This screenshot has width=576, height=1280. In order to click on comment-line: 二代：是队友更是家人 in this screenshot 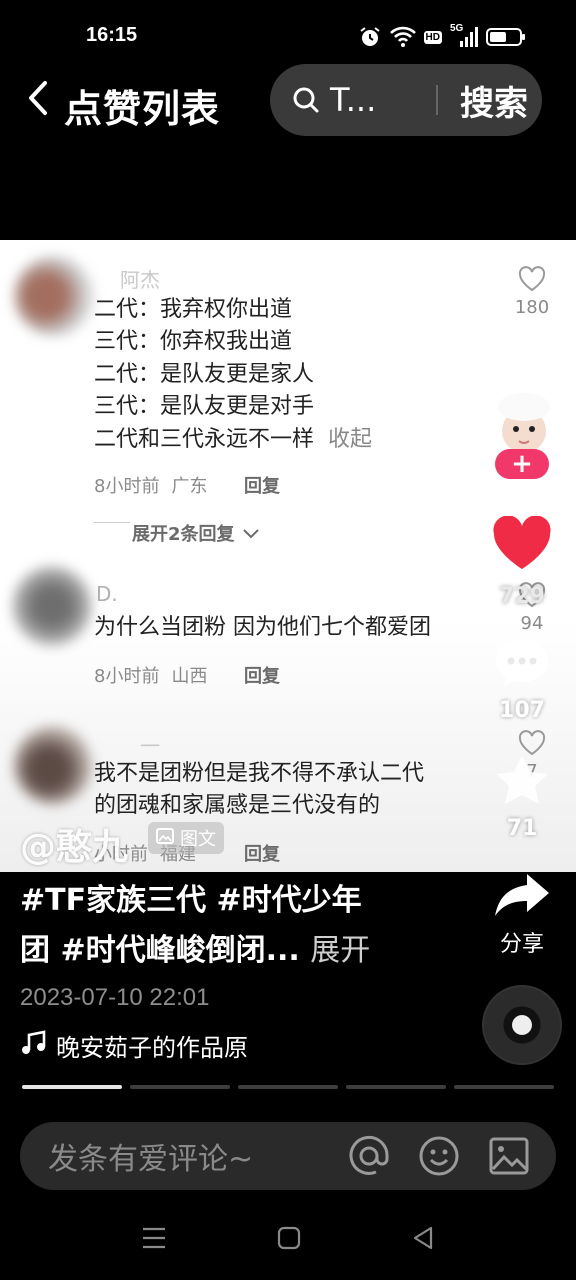, I will do `click(204, 374)`.